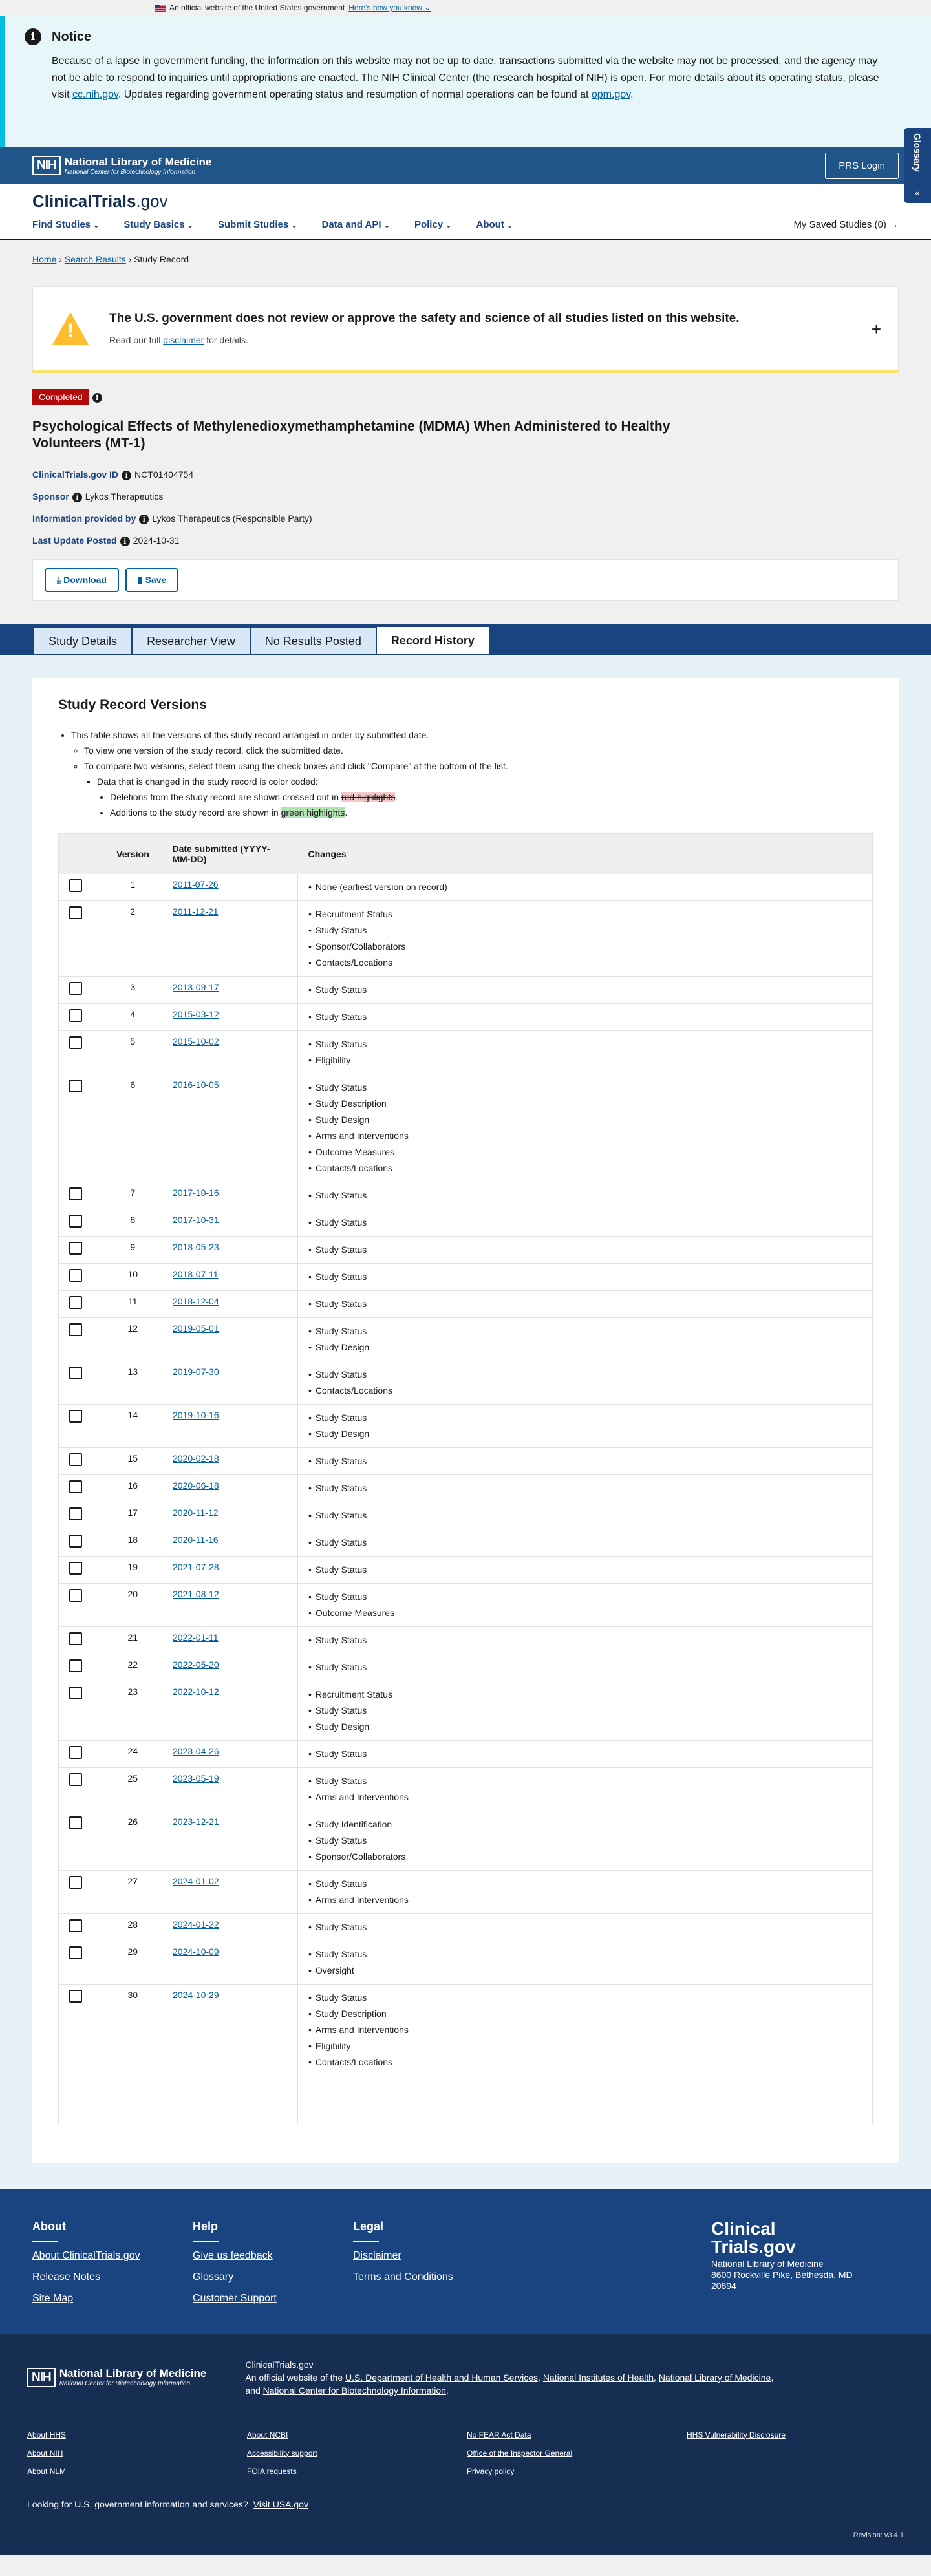  I want to click on version-date-link: 2017-10-31, so click(196, 1220).